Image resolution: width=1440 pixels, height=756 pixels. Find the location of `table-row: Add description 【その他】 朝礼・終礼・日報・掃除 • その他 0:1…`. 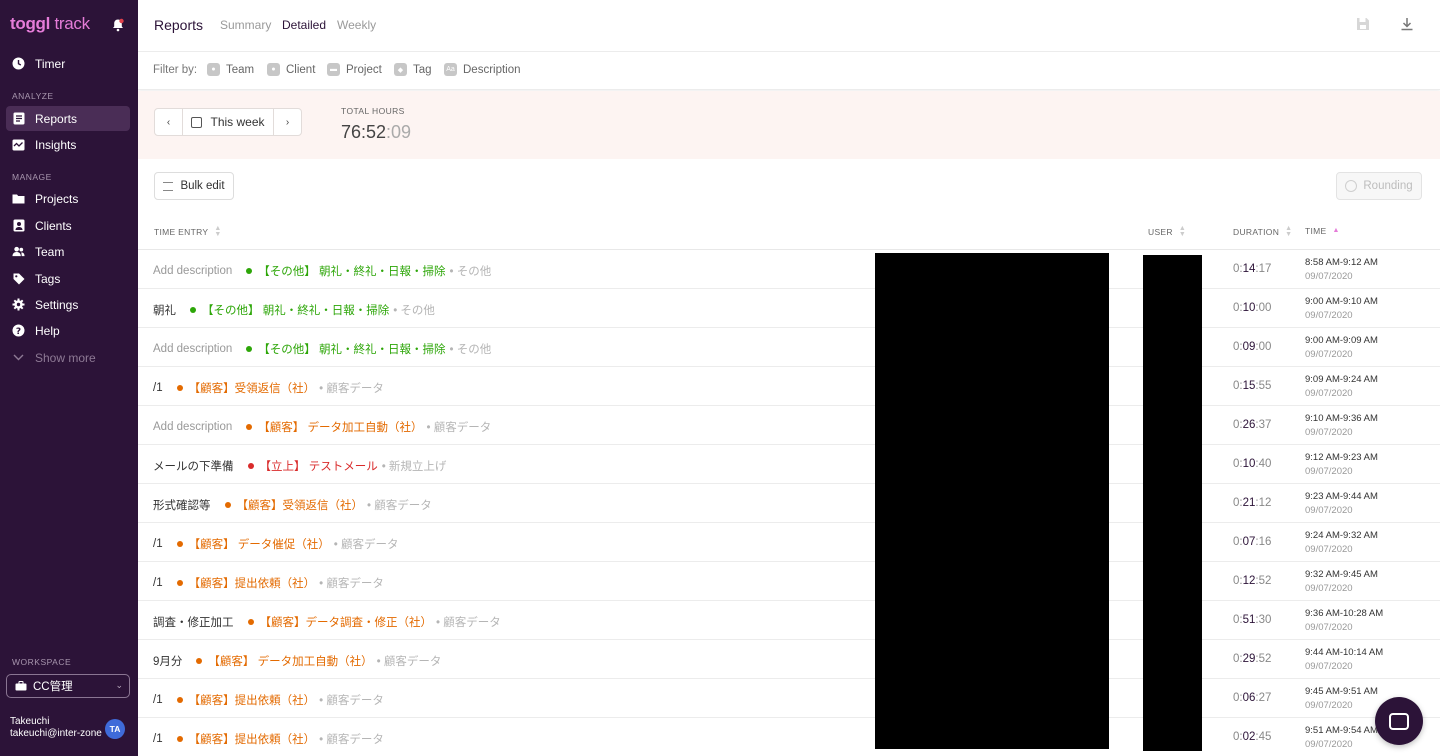

table-row: Add description 【その他】 朝礼・終礼・日報・掃除 • その他 0:1… is located at coordinates (789, 269).